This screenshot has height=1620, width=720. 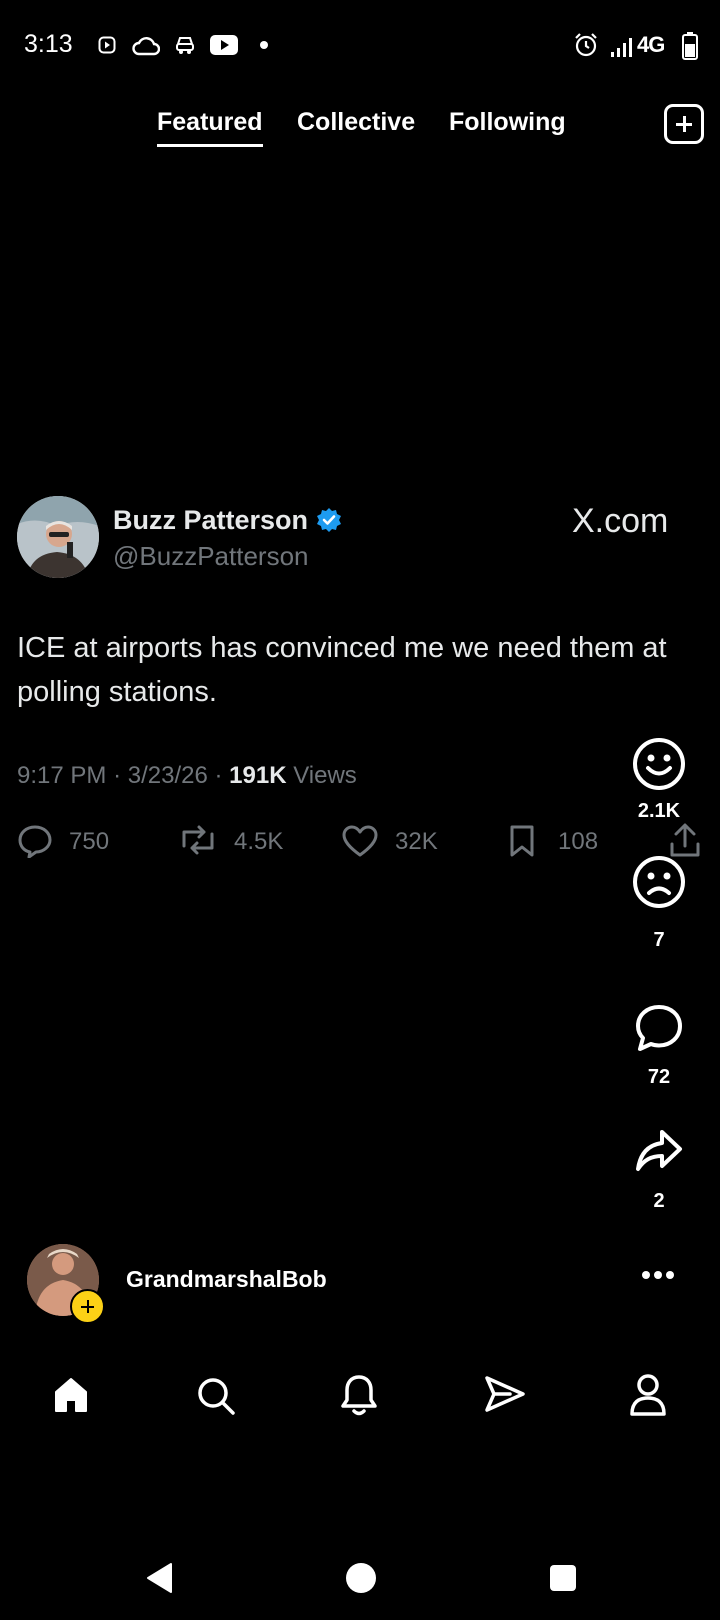 I want to click on views-label: Views, so click(x=325, y=775).